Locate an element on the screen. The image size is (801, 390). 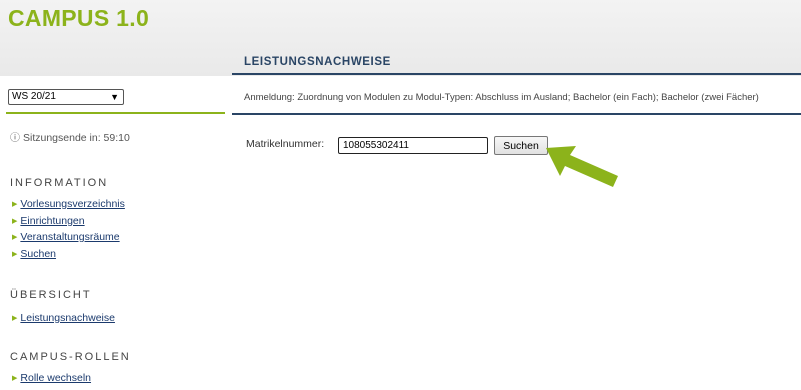
nav-item-veranstaltungsraeume: ▶ Veranstaltungsräume is located at coordinates (68, 237).